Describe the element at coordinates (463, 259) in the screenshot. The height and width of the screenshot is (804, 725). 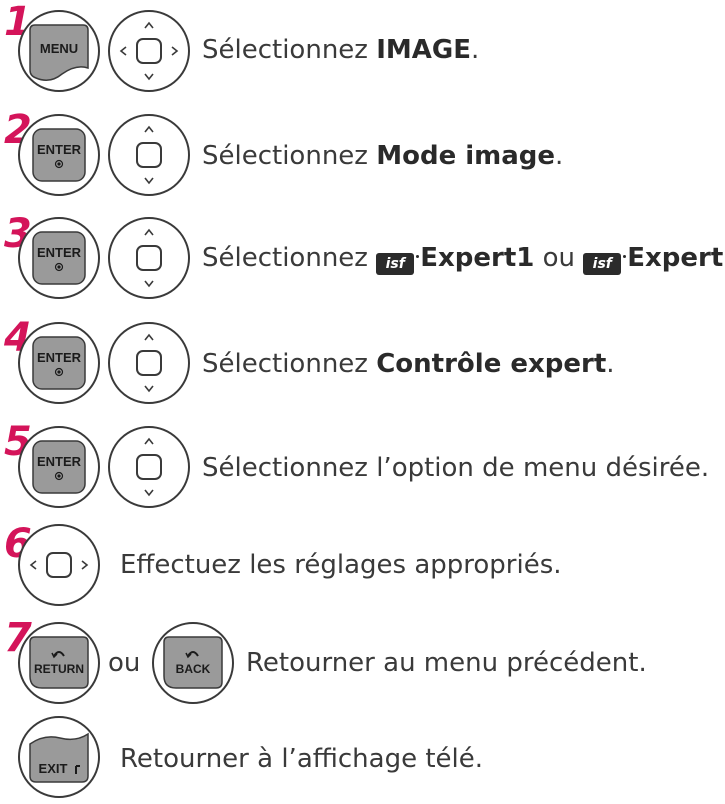
I see `step-3-instruction: Sélectionnez isfExpert1 ou isfExpert2.` at that location.